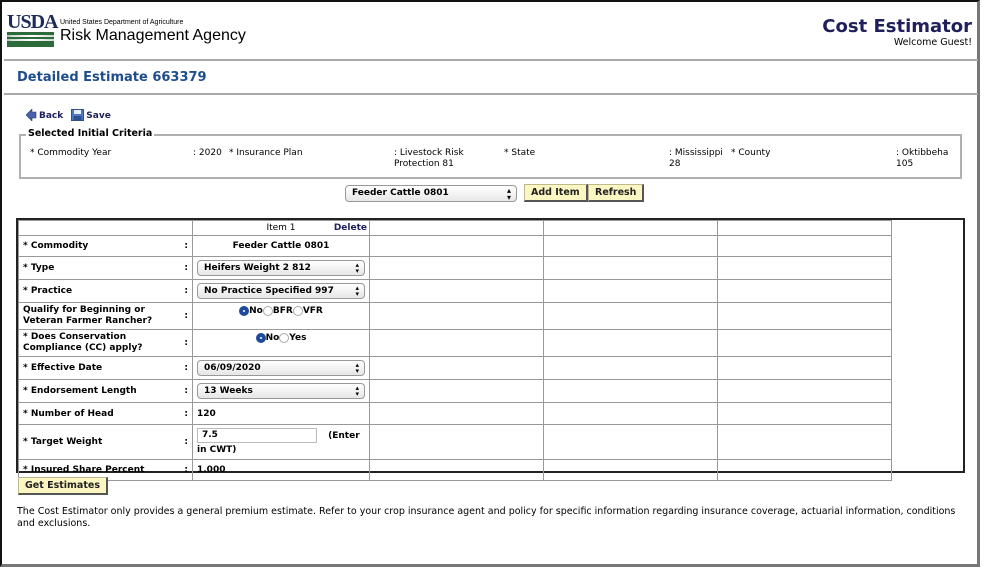 This screenshot has width=984, height=571. Describe the element at coordinates (98, 116) in the screenshot. I see `save-label: Save` at that location.